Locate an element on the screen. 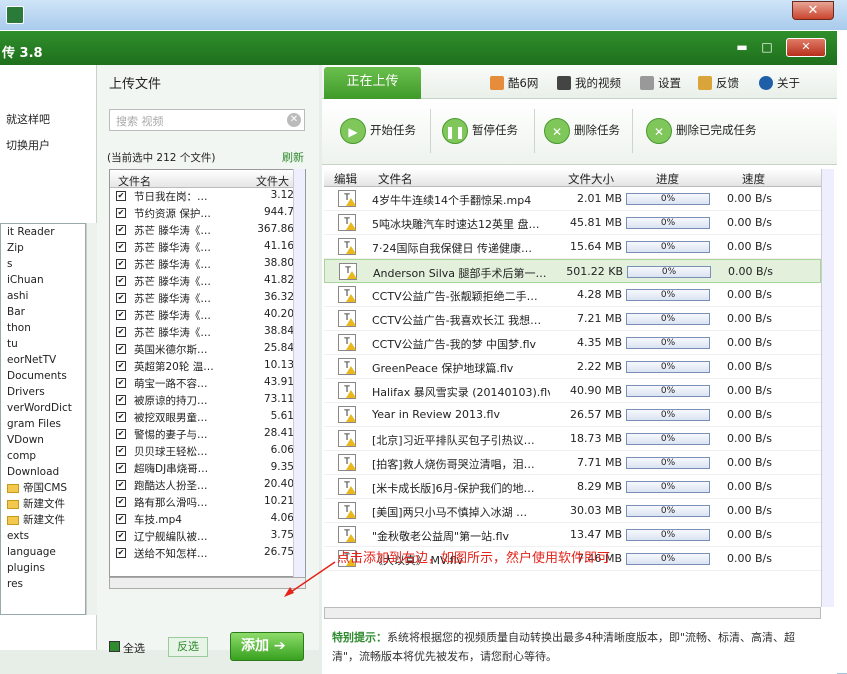 The width and height of the screenshot is (847, 674). table-row: T CCTV公益广告-我的梦 中国梦.flv 4.35 MB 0% 0.00 B/s is located at coordinates (572, 343).